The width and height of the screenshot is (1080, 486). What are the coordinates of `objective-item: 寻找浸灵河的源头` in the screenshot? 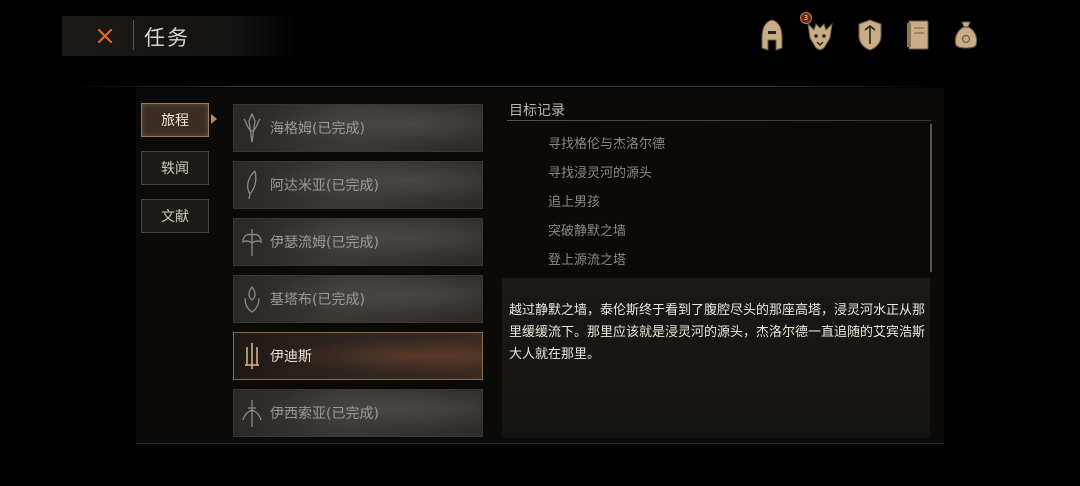 It's located at (600, 173).